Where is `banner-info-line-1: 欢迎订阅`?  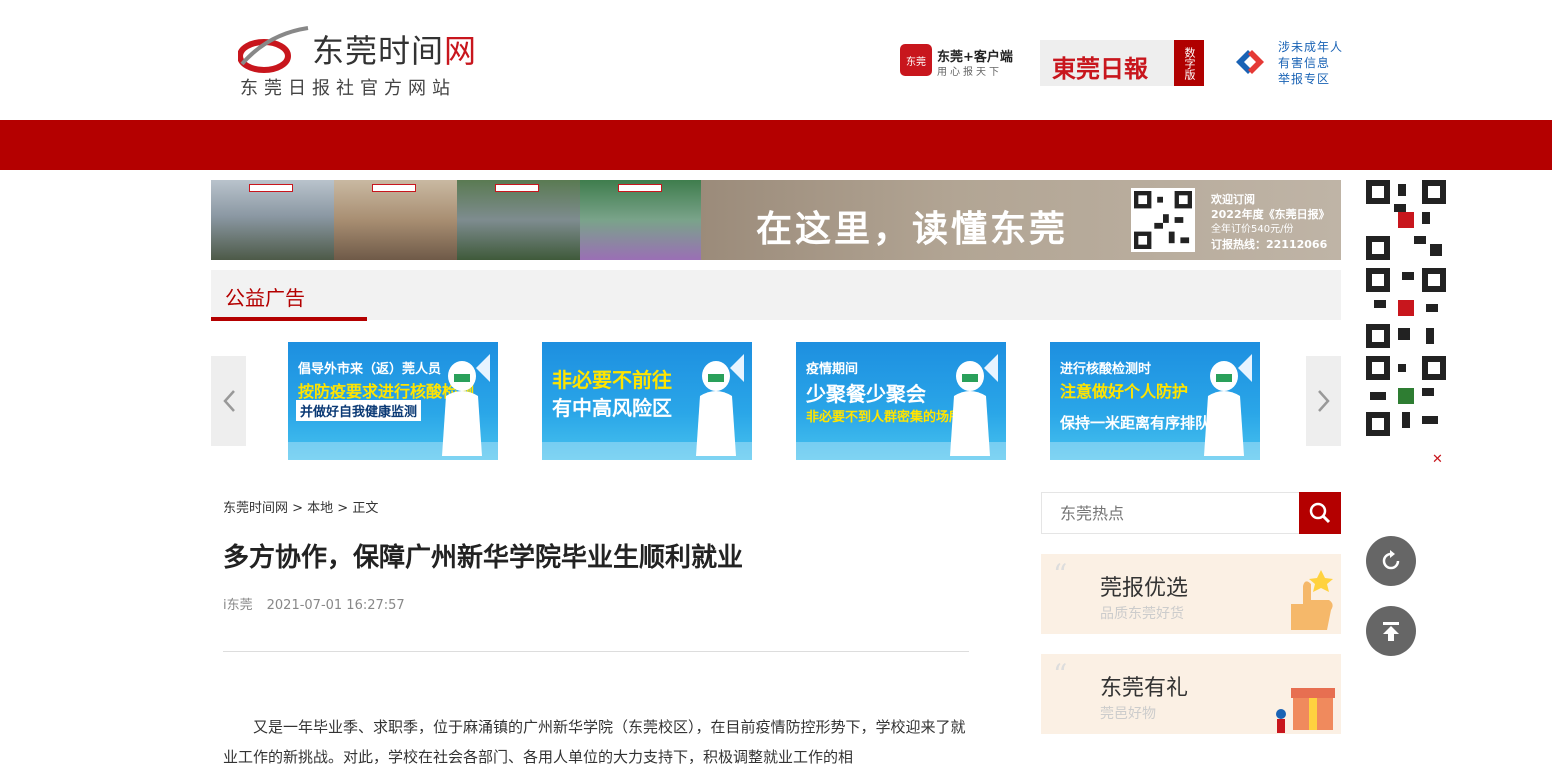 banner-info-line-1: 欢迎订阅 is located at coordinates (1233, 199).